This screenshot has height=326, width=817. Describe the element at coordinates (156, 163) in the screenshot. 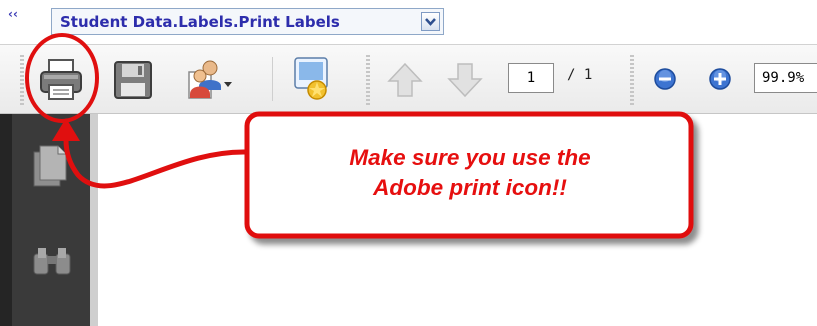

I see `callout-arrow` at that location.